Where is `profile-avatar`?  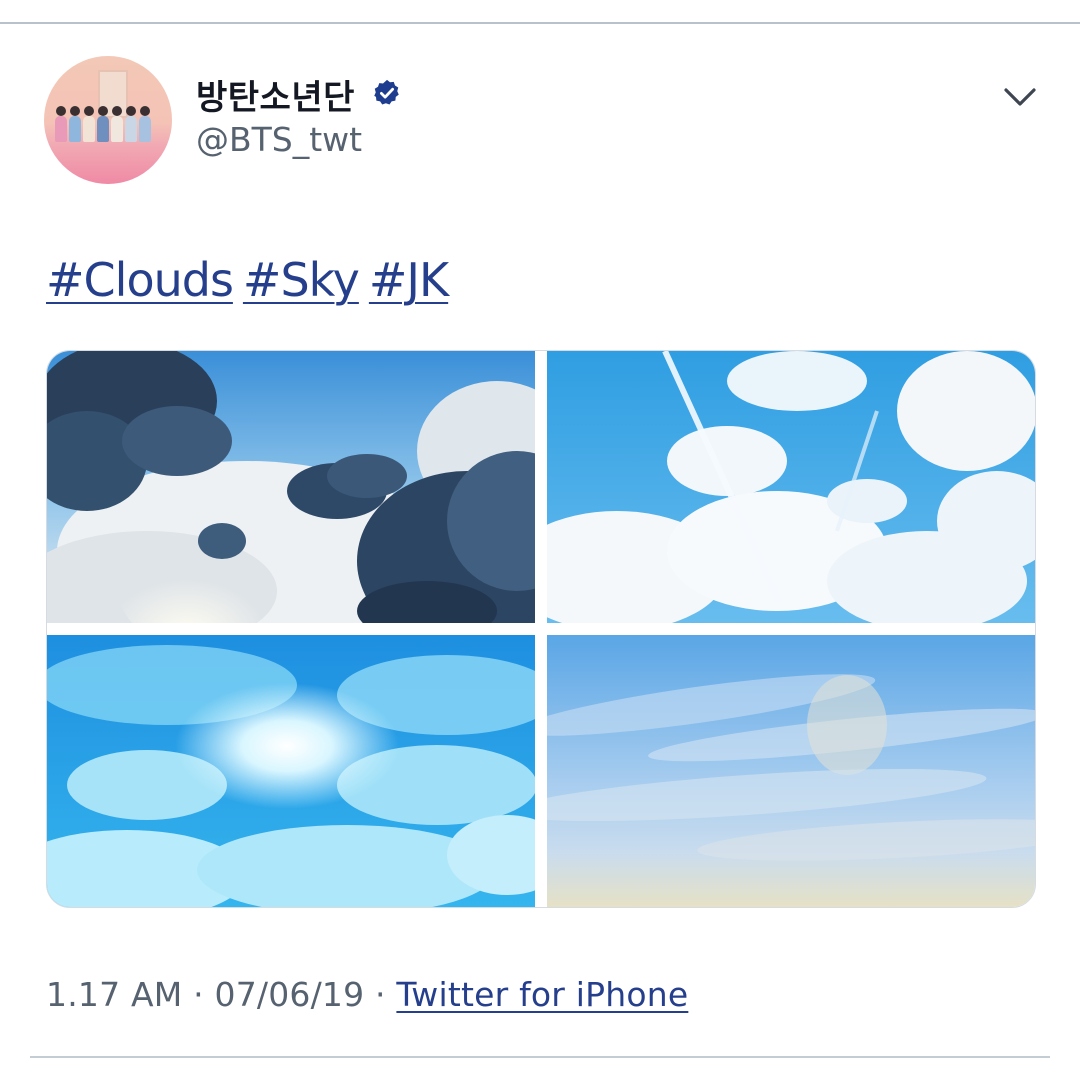 profile-avatar is located at coordinates (108, 120).